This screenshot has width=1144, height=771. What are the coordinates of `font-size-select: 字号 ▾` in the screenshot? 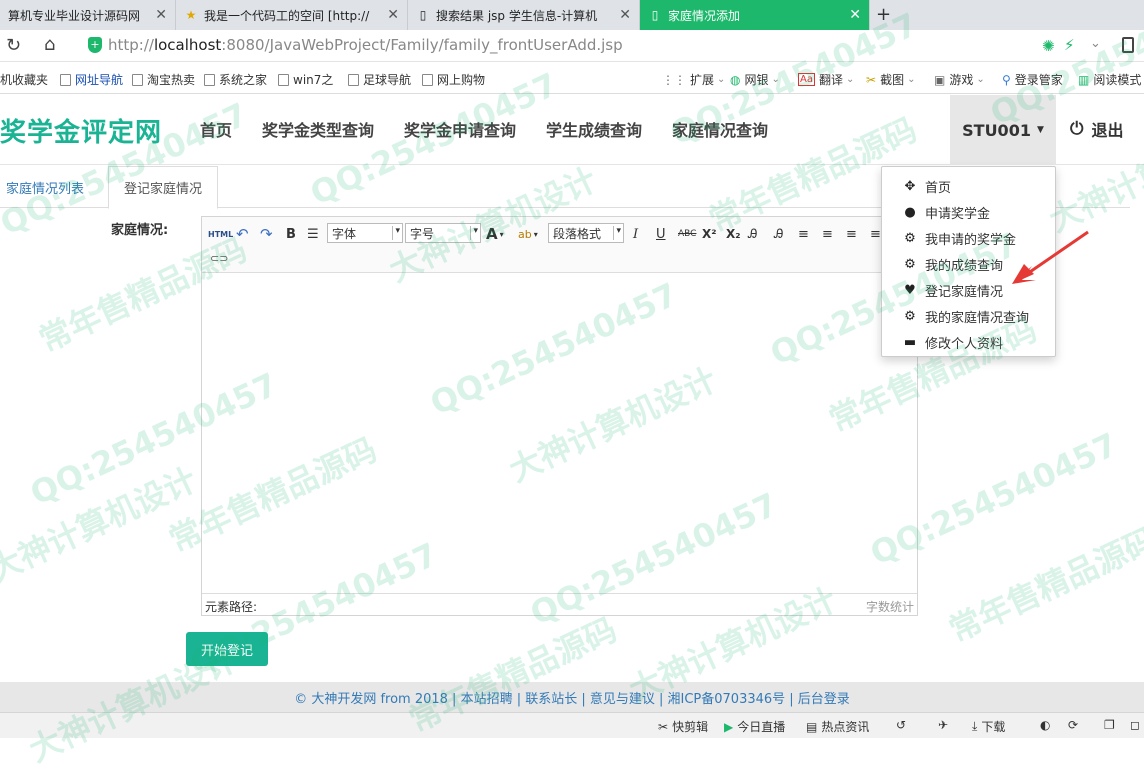 It's located at (443, 233).